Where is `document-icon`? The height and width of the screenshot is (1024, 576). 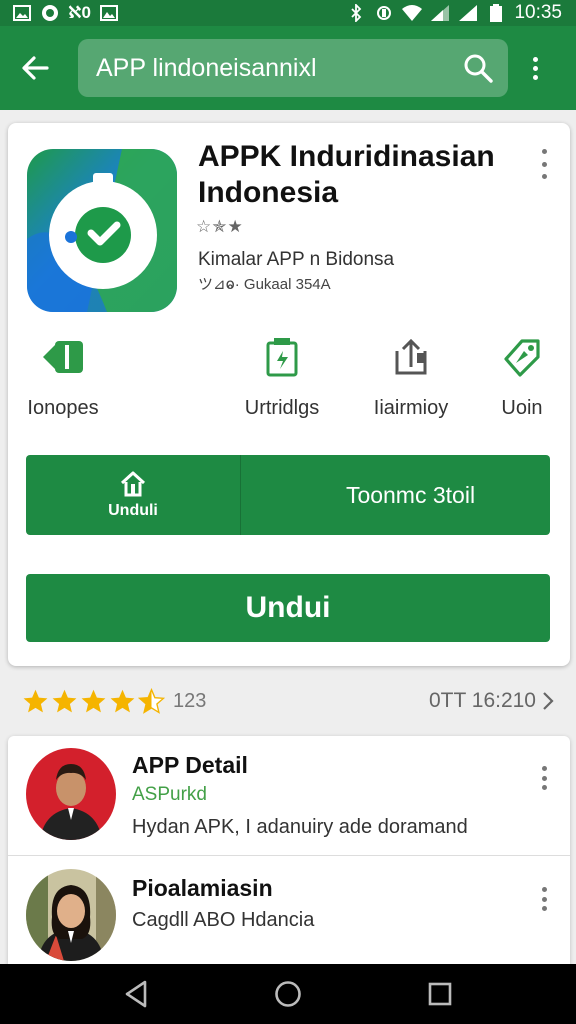
document-icon is located at coordinates (282, 357).